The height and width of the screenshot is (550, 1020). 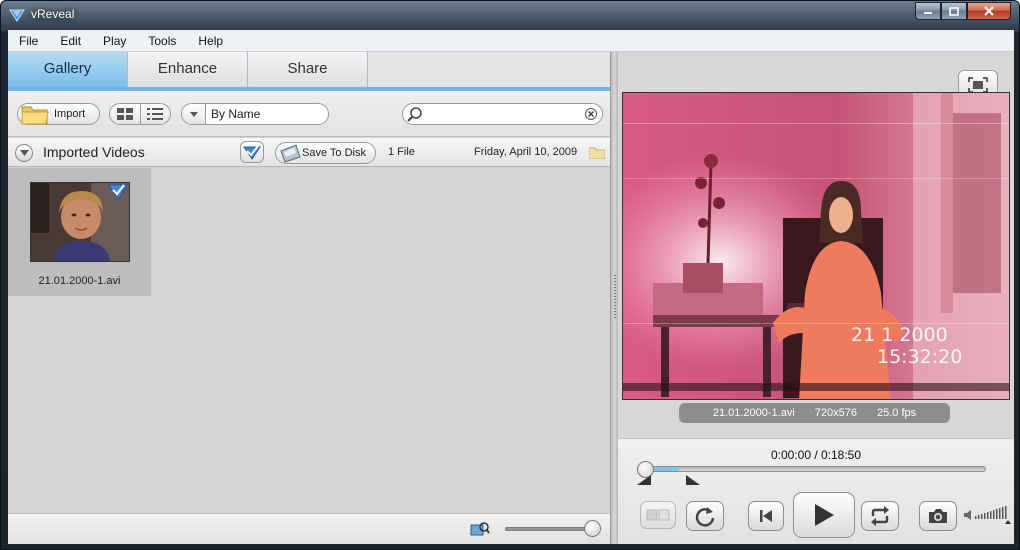 I want to click on volume-slider, so click(x=993, y=513).